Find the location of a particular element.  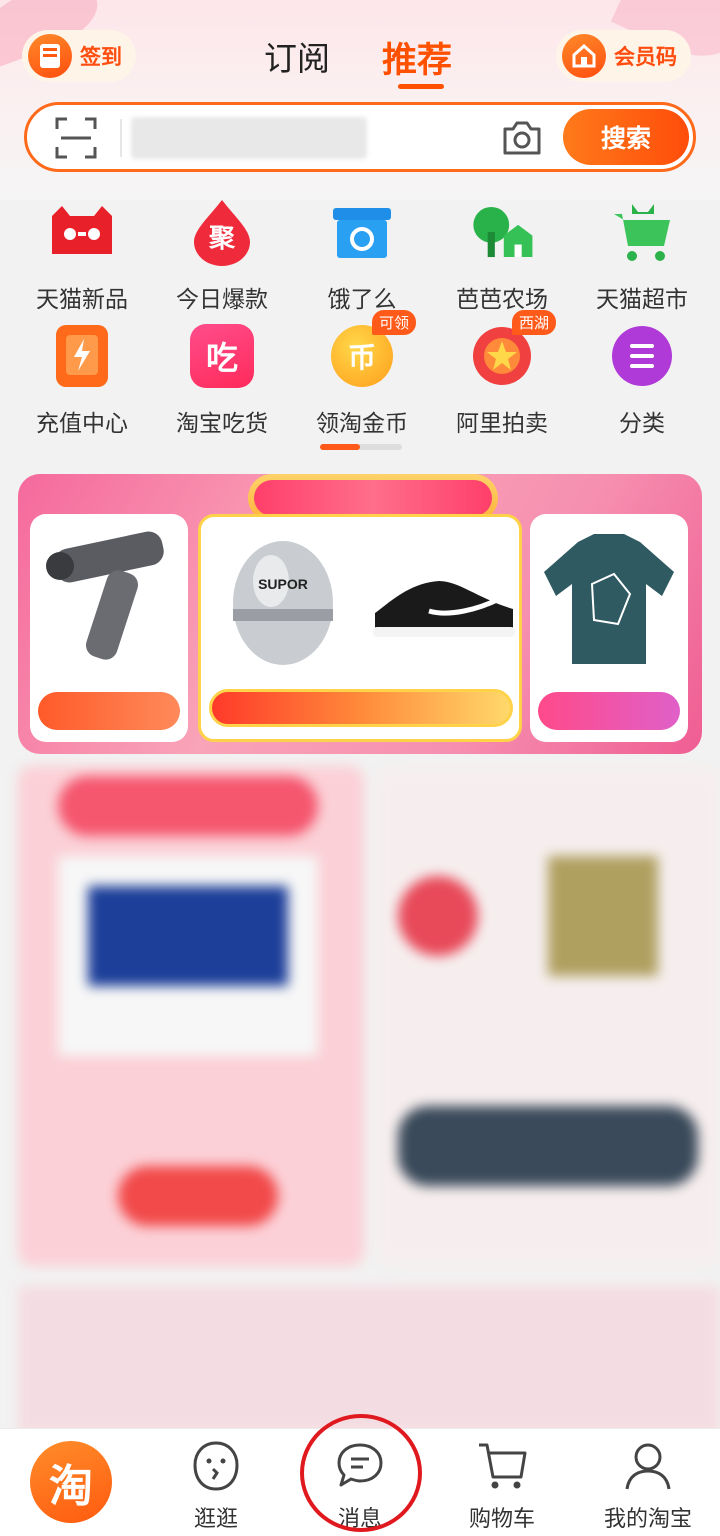

search-bar: 搜索 is located at coordinates (360, 137).